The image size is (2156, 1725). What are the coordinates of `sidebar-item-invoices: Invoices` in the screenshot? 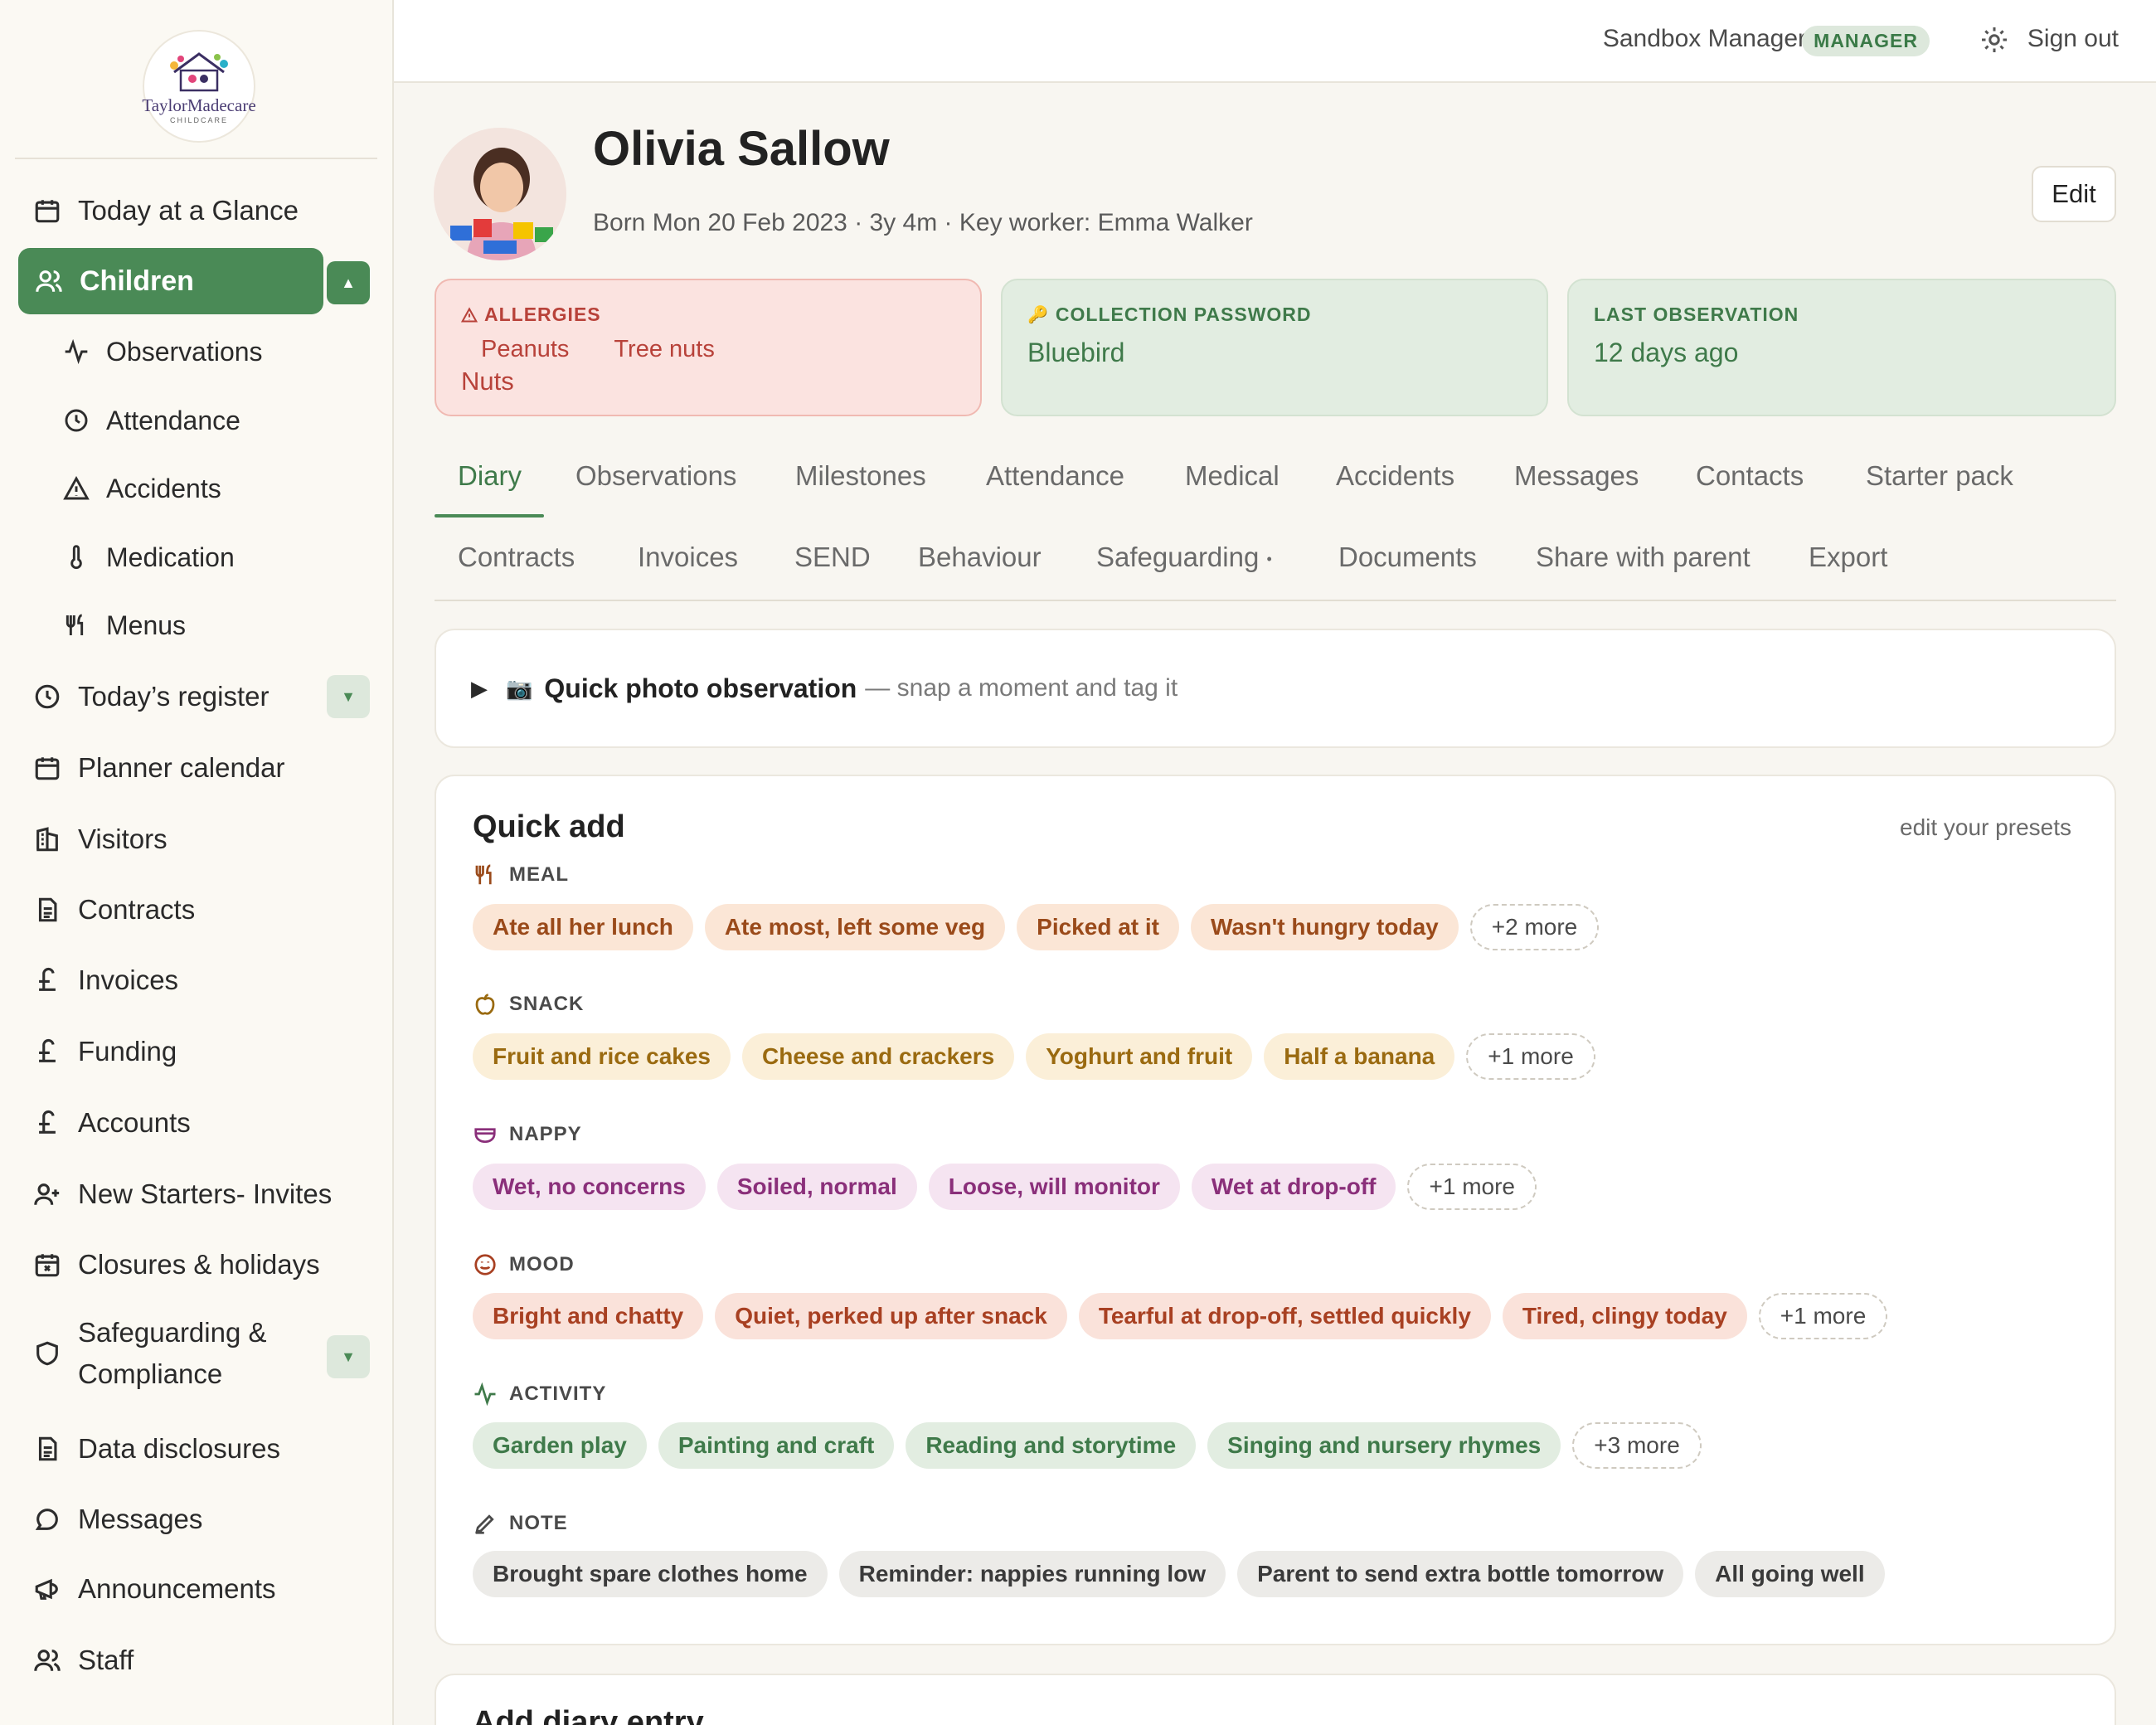 It's located at (105, 980).